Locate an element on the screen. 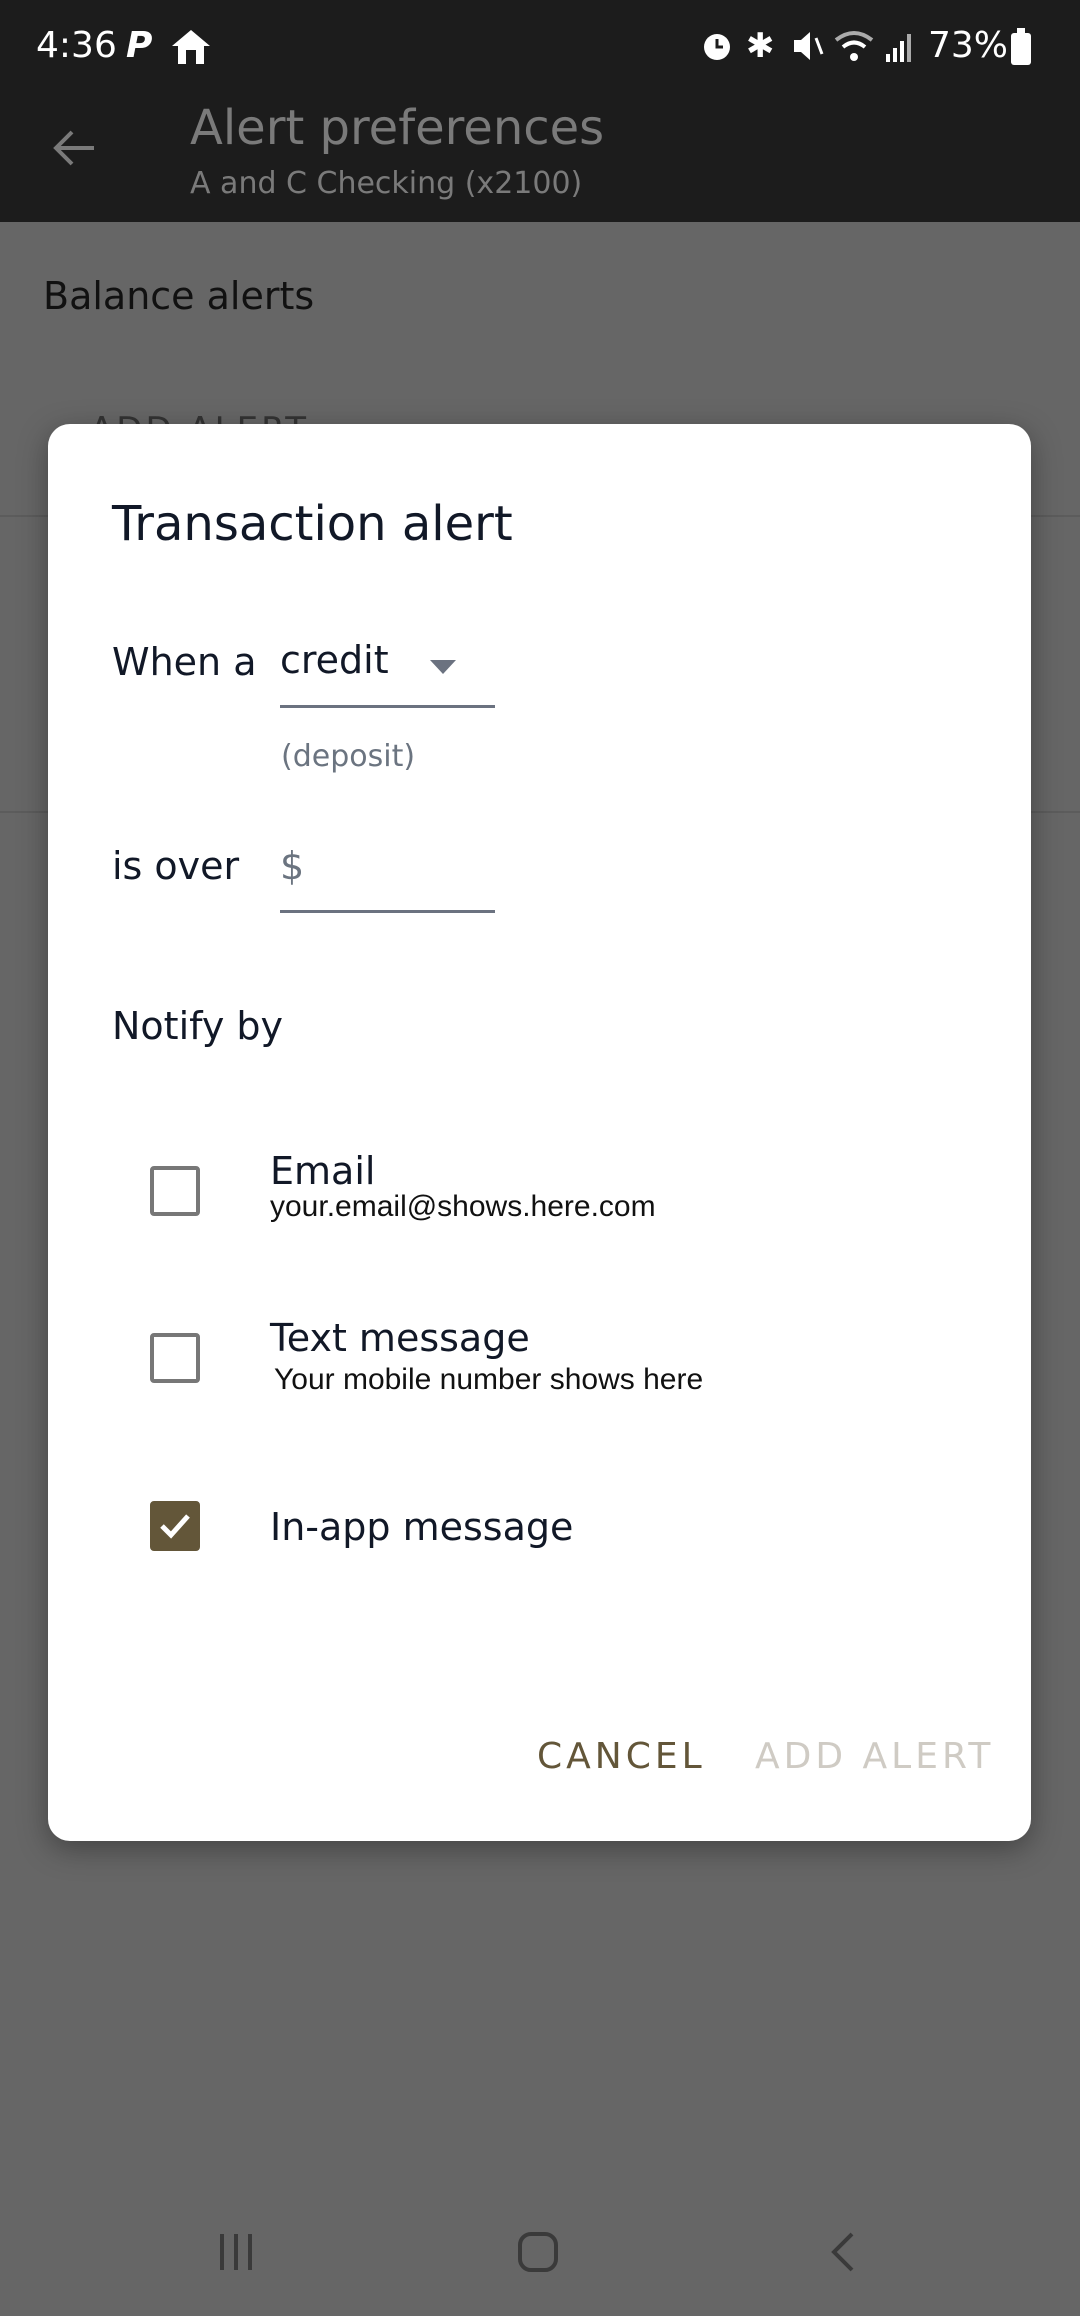  select-value: credit is located at coordinates (334, 660).